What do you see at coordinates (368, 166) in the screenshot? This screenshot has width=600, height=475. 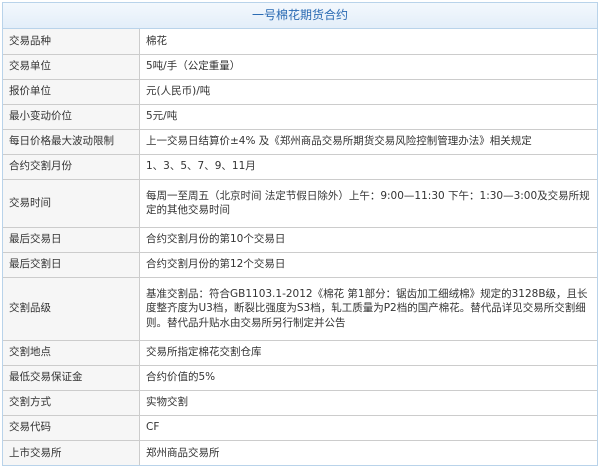 I see `row-value: 1、3、5、7、9、11月` at bounding box center [368, 166].